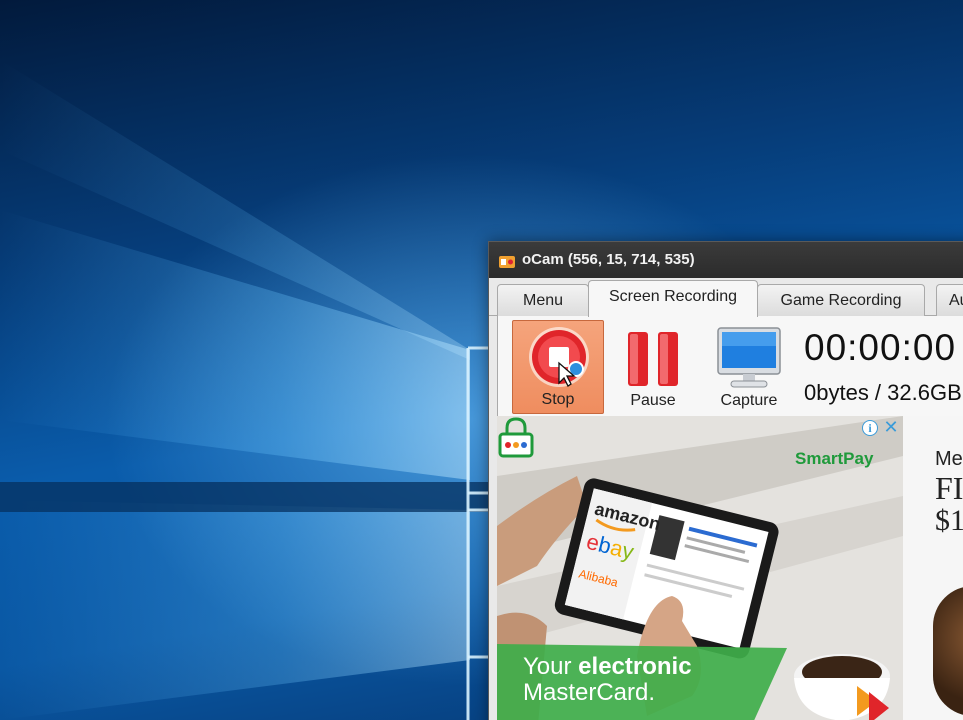  I want to click on app-icon, so click(507, 262).